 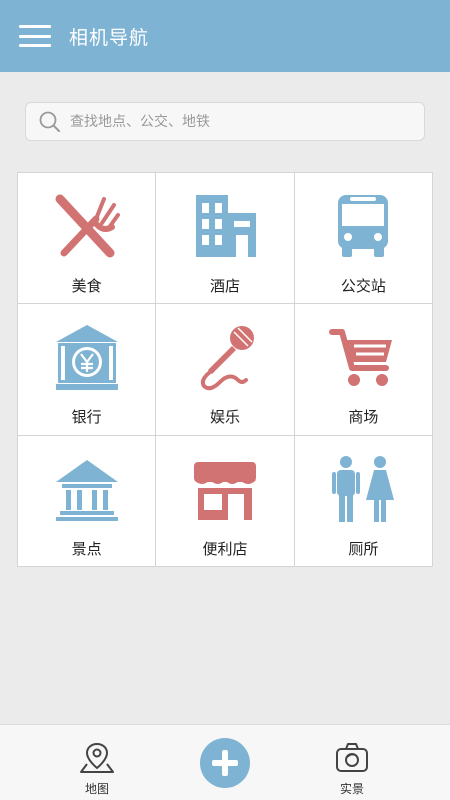 I want to click on category-label: 酒店, so click(x=224, y=286).